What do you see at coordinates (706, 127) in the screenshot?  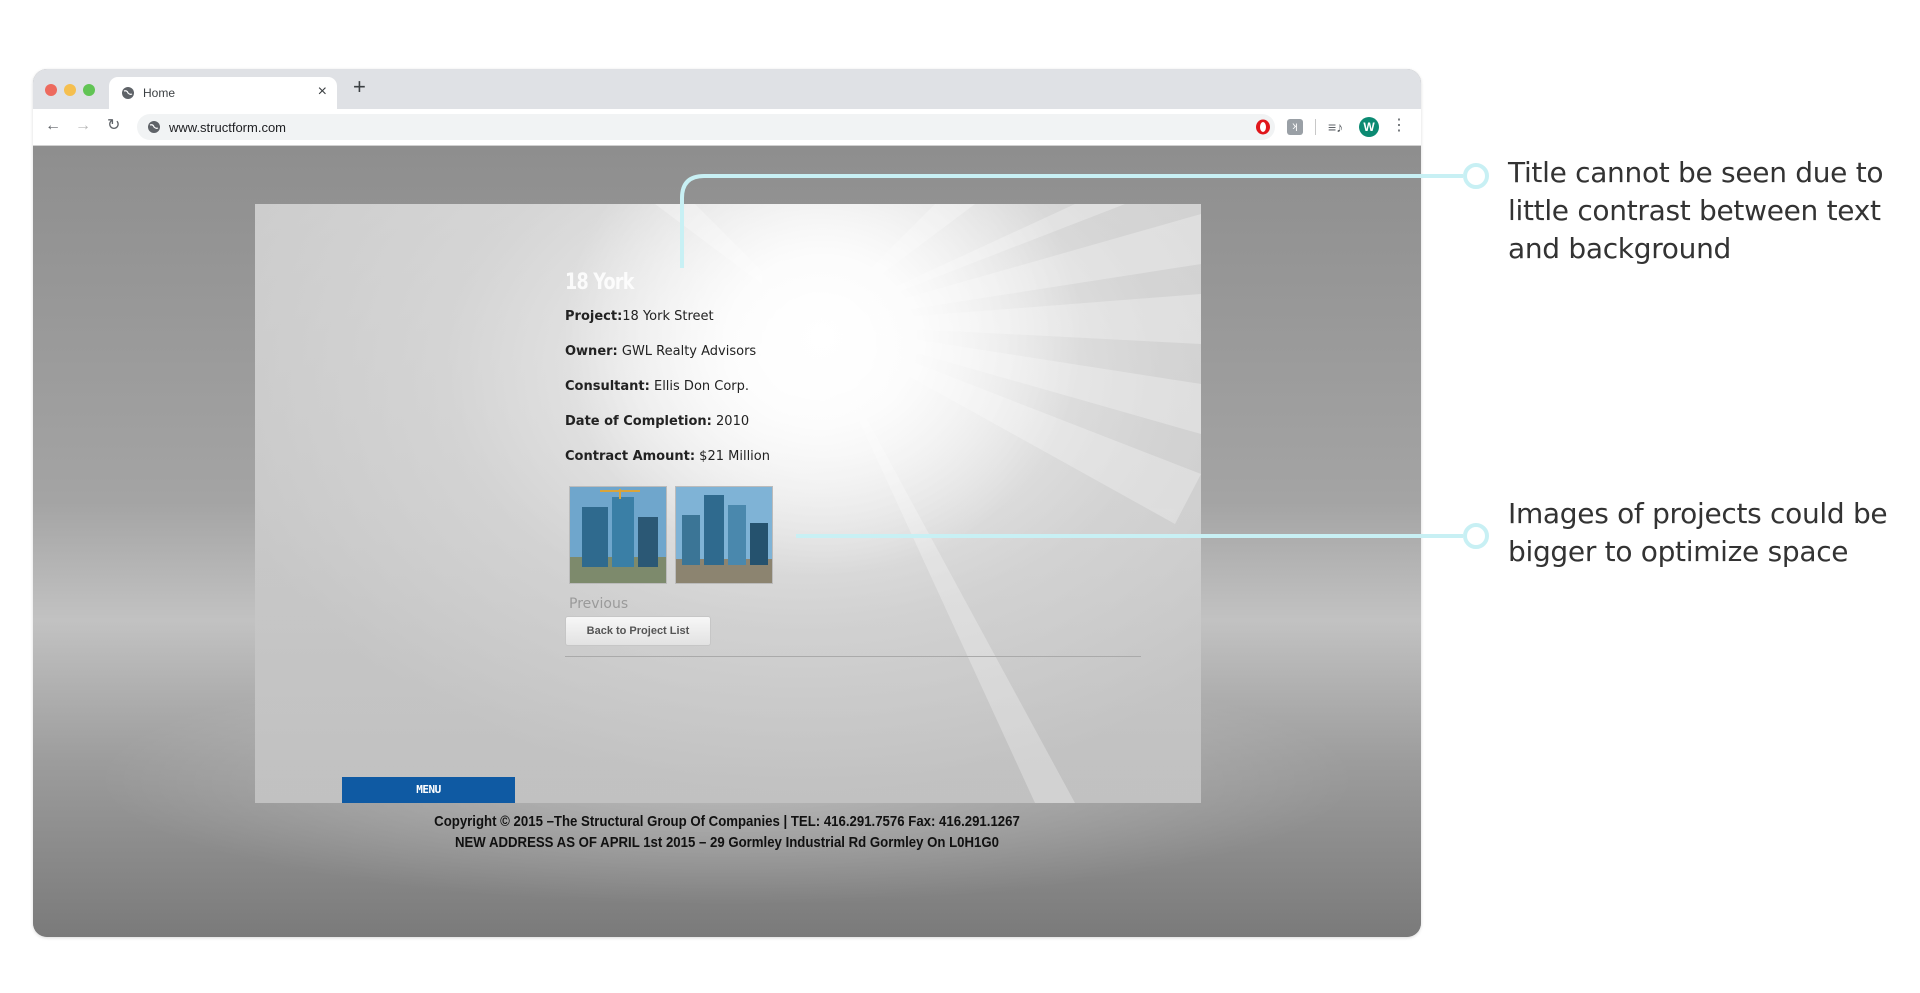 I see `address-bar: www.structform.com` at bounding box center [706, 127].